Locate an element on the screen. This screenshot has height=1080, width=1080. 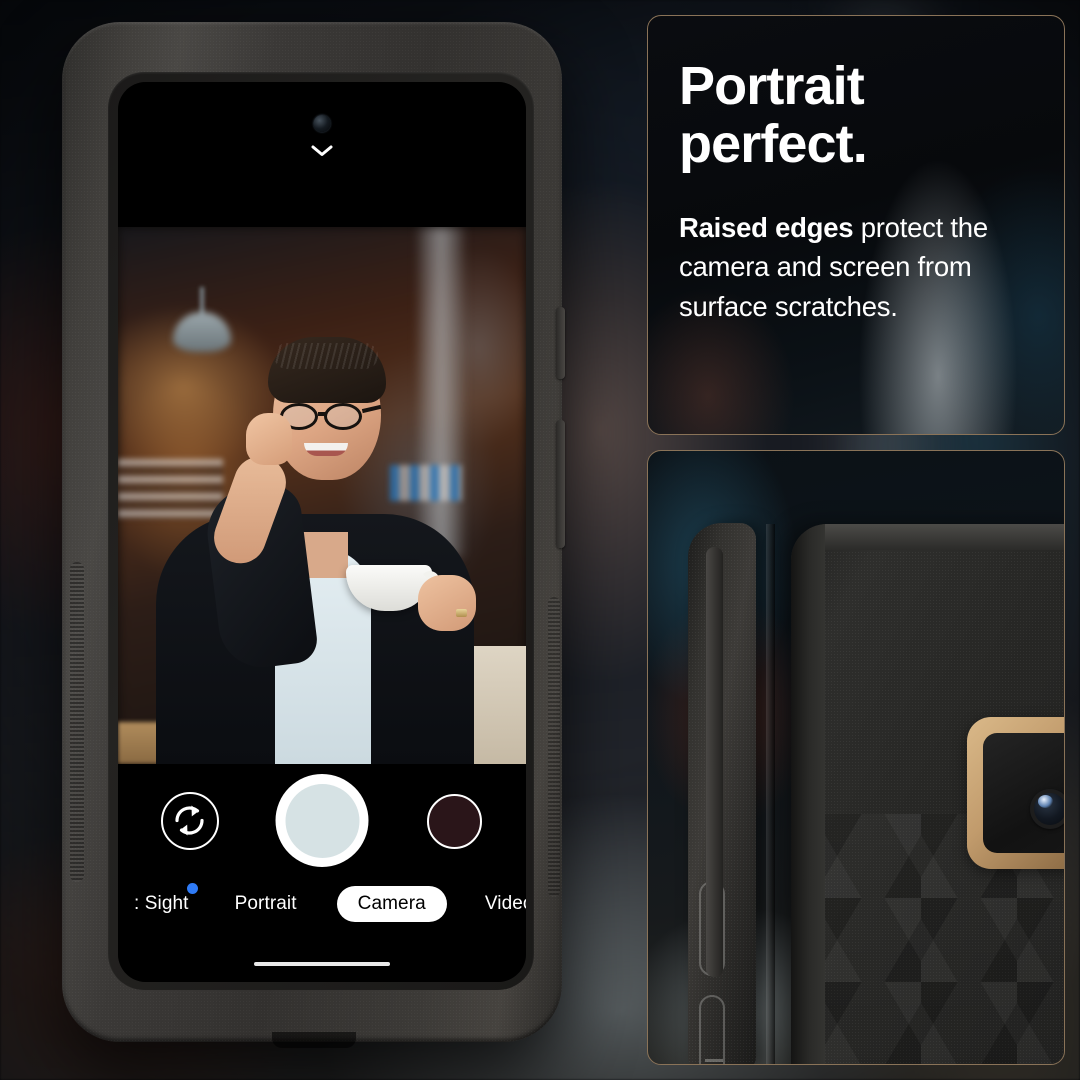
volume-rocker is located at coordinates (560, 484).